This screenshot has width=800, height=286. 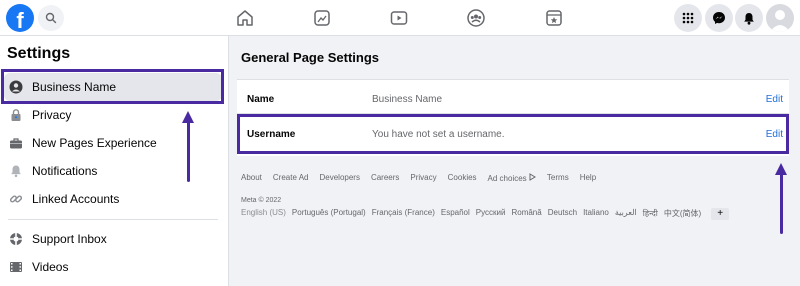 What do you see at coordinates (16, 199) in the screenshot?
I see `link-icon` at bounding box center [16, 199].